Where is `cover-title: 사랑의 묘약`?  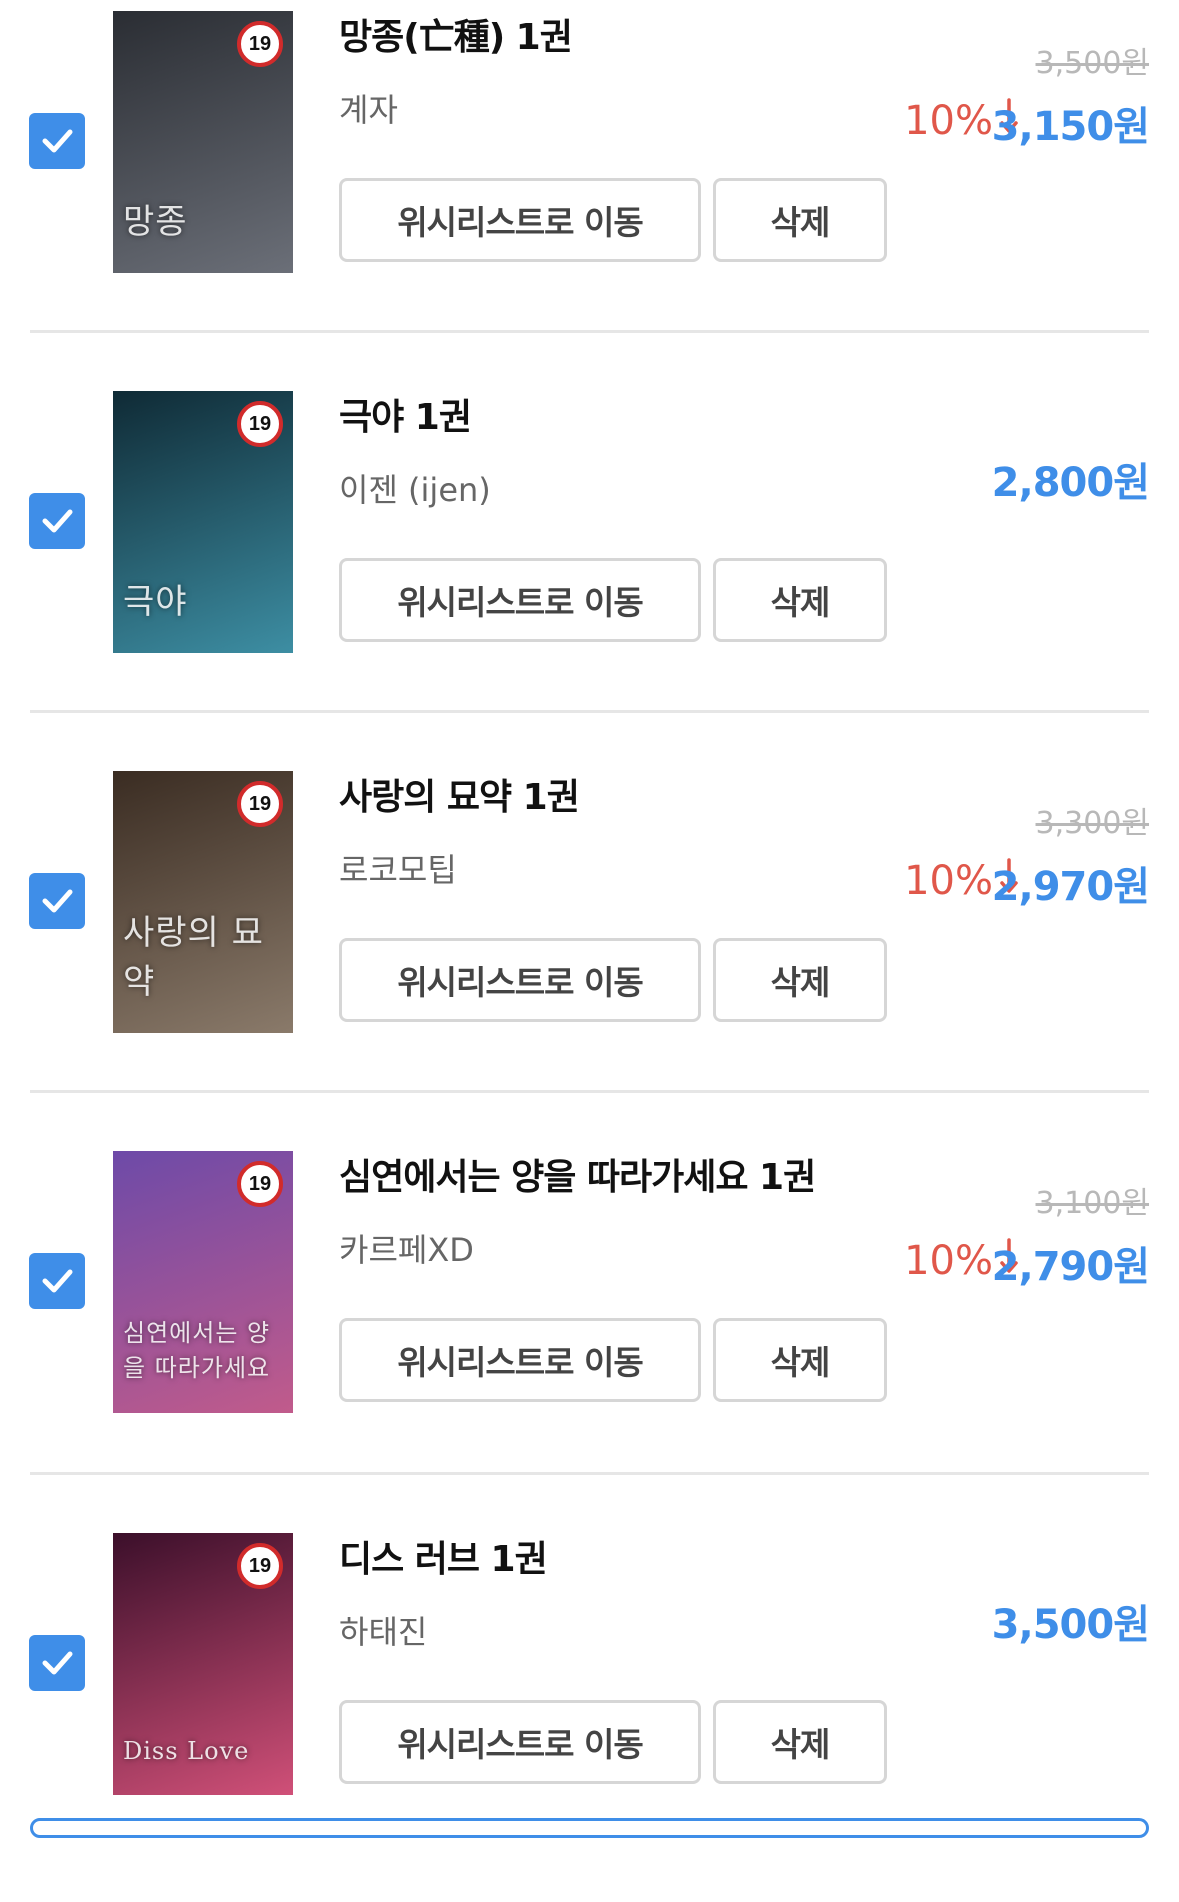 cover-title: 사랑의 묘약 is located at coordinates (193, 957).